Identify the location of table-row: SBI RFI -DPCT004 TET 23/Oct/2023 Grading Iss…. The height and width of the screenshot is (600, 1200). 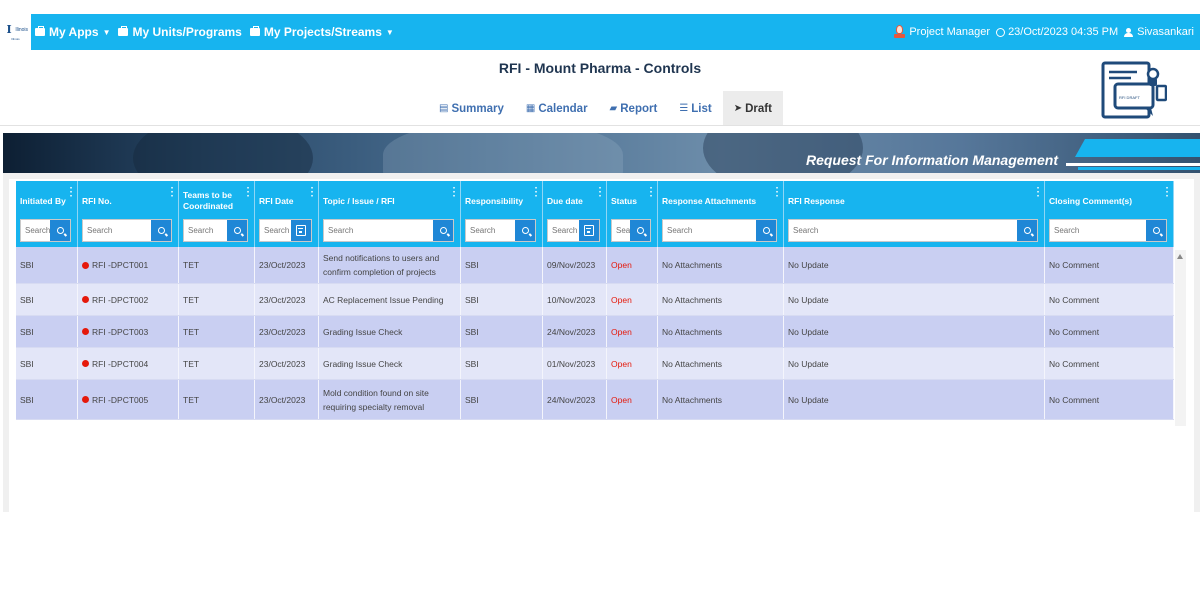
(595, 364).